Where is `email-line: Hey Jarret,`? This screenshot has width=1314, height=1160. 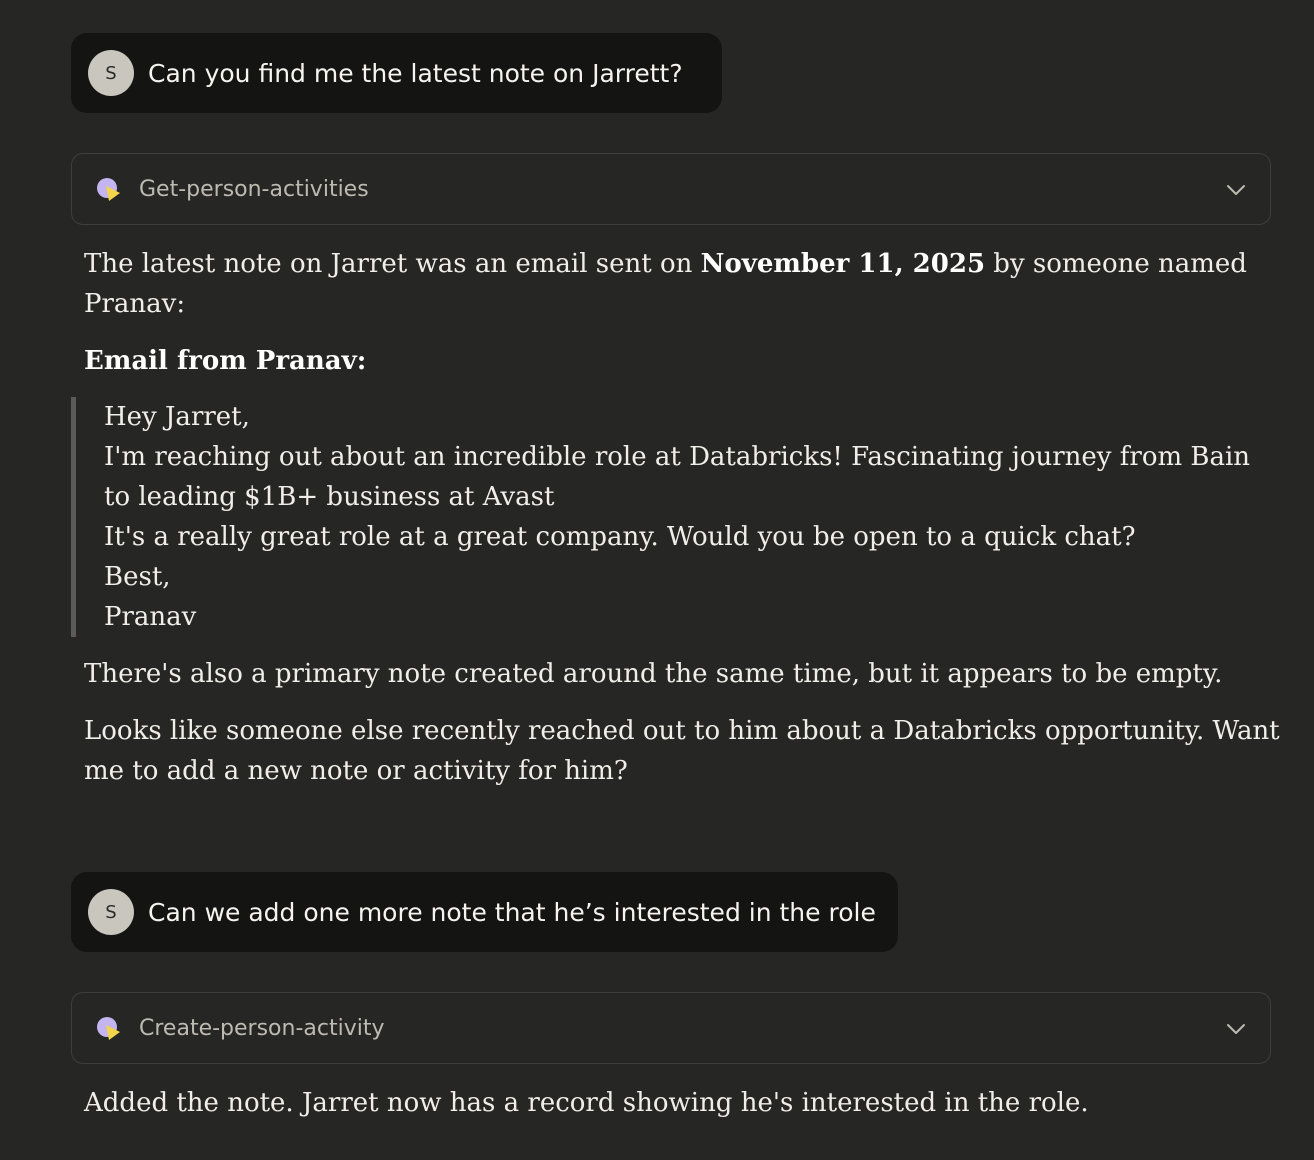 email-line: Hey Jarret, is located at coordinates (177, 417).